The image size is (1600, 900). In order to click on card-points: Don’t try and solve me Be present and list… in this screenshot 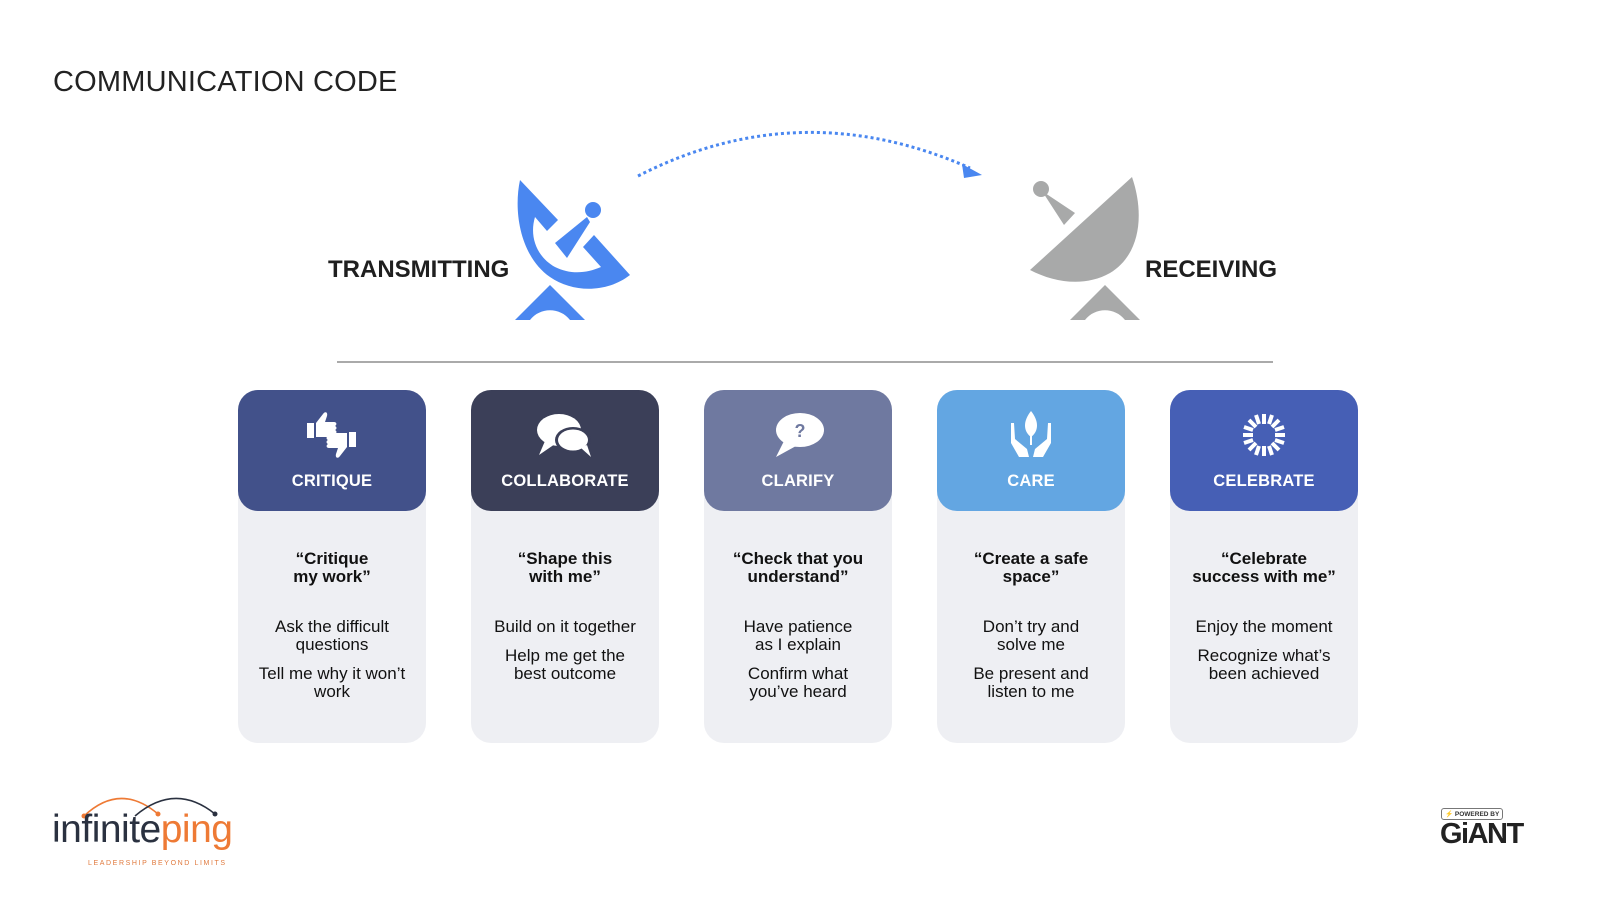, I will do `click(1031, 665)`.